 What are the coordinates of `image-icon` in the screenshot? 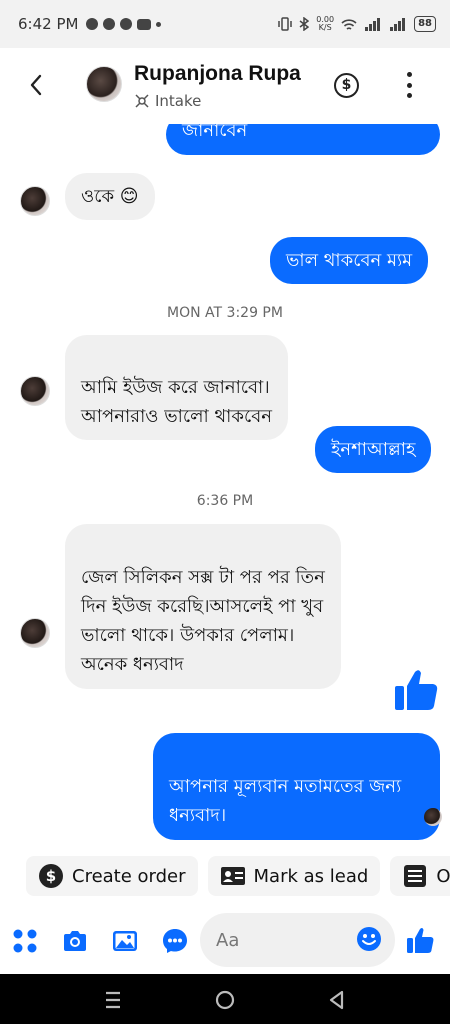 It's located at (125, 941).